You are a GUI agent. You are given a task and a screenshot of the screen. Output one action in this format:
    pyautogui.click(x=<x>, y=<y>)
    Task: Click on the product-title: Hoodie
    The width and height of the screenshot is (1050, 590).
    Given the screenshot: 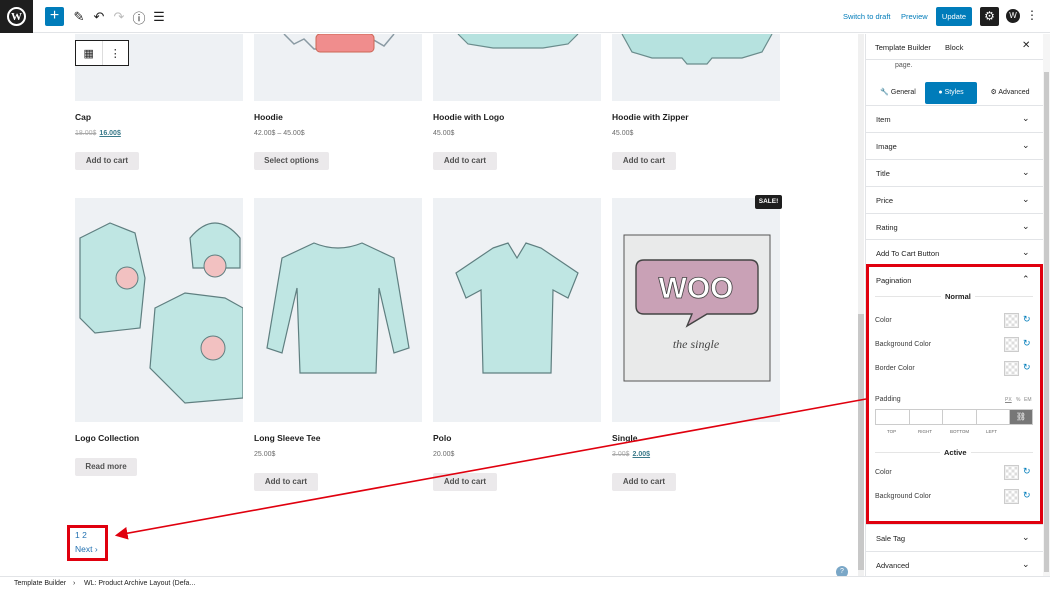 What is the action you would take?
    pyautogui.click(x=268, y=117)
    